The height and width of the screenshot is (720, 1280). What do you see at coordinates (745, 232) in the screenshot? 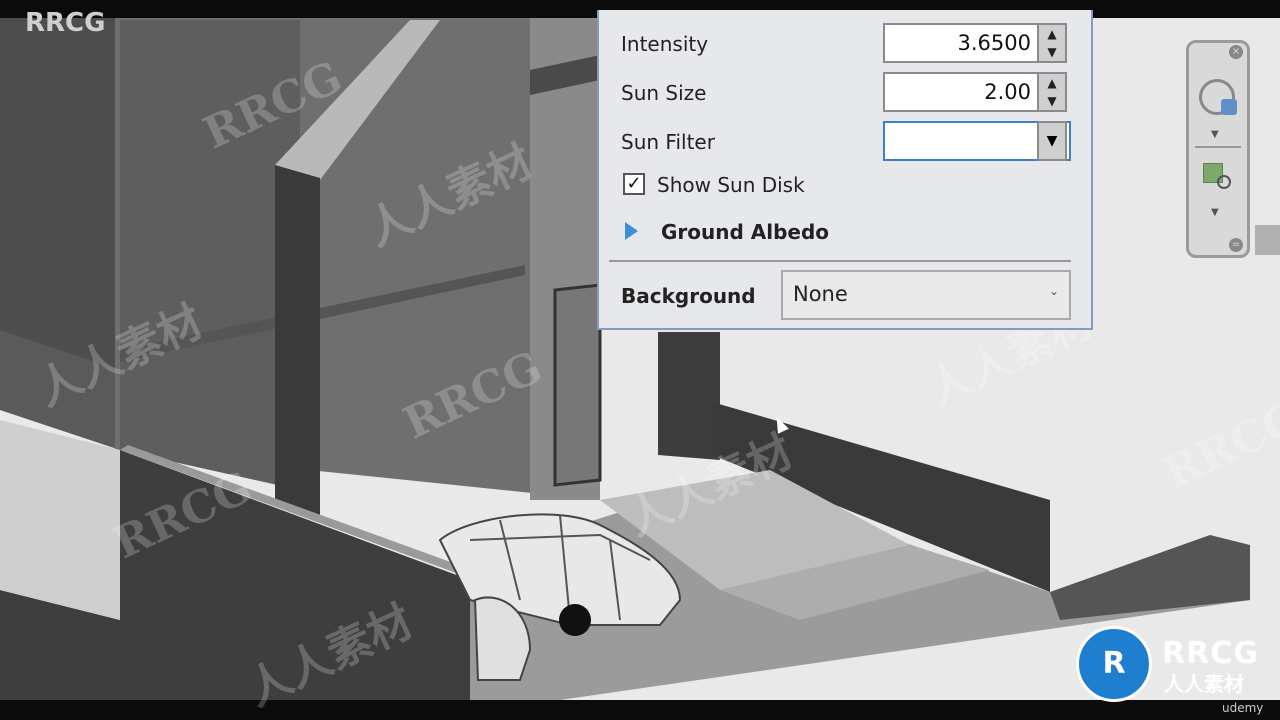
I see `ground-albedo-header: Ground Albedo` at bounding box center [745, 232].